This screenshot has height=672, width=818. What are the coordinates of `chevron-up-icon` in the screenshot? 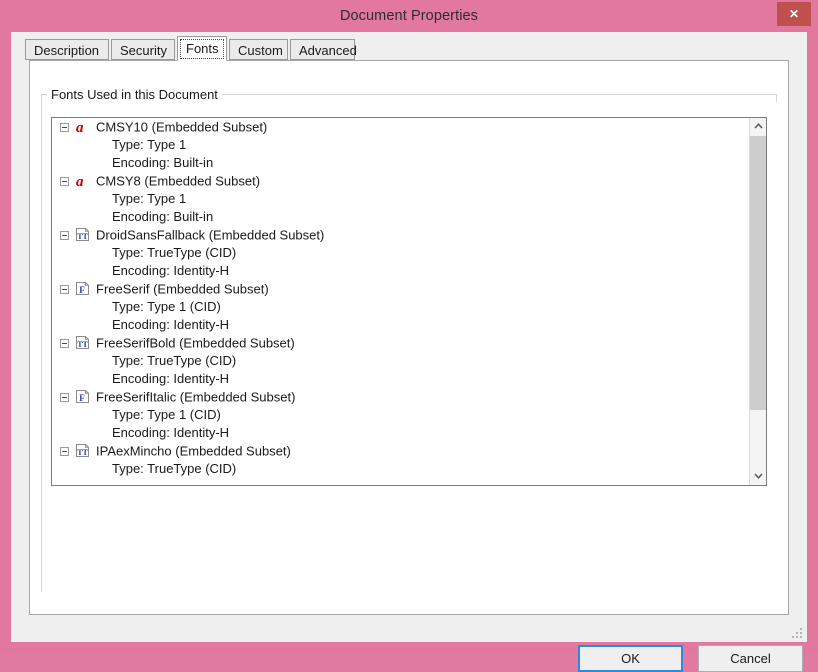 It's located at (758, 126).